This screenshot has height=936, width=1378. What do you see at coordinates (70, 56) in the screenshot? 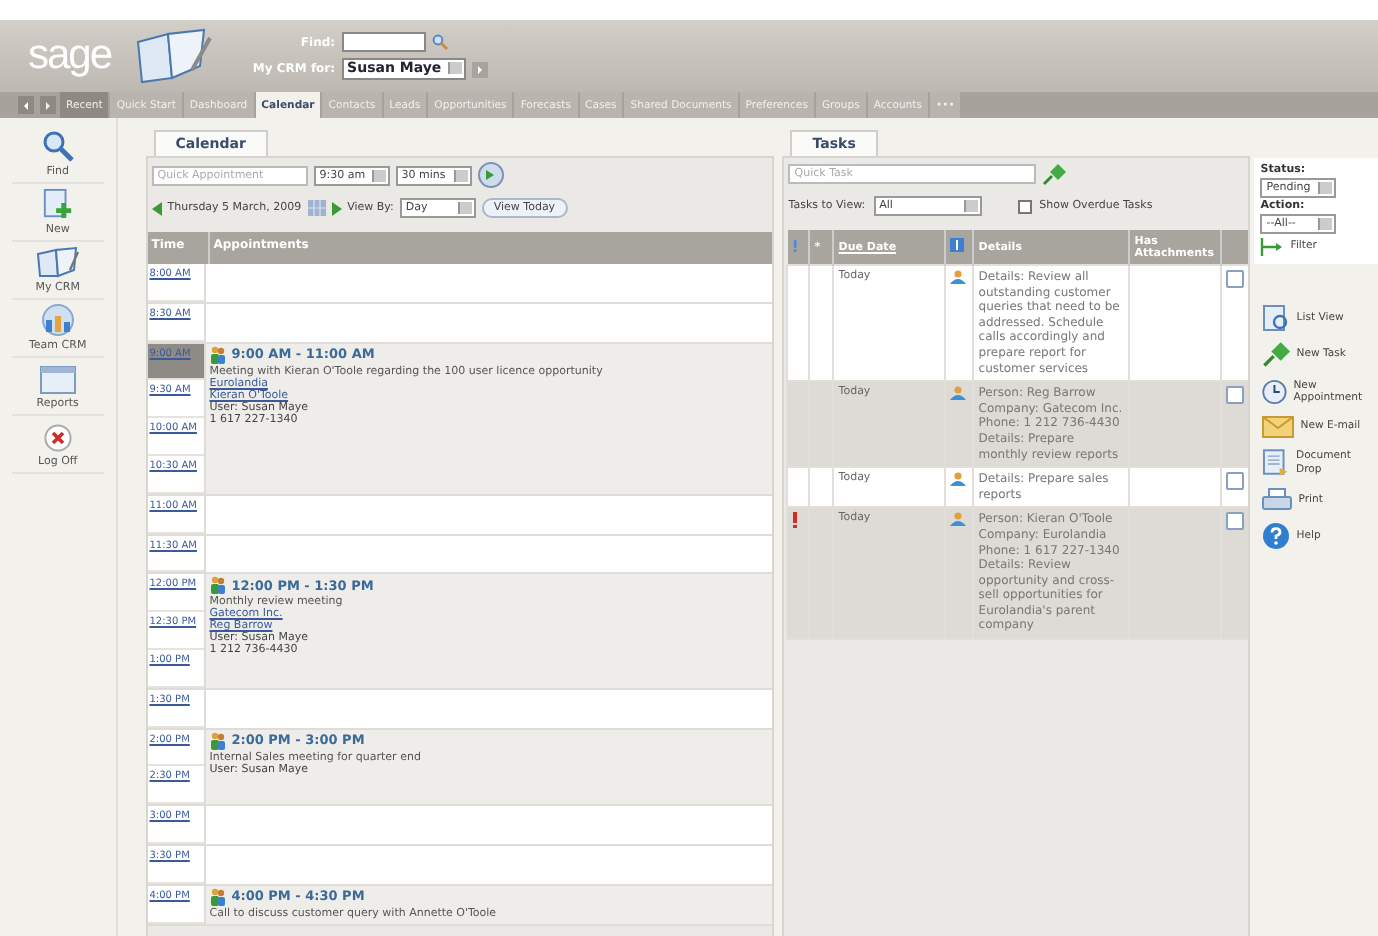
I see `sage-logo: sage` at bounding box center [70, 56].